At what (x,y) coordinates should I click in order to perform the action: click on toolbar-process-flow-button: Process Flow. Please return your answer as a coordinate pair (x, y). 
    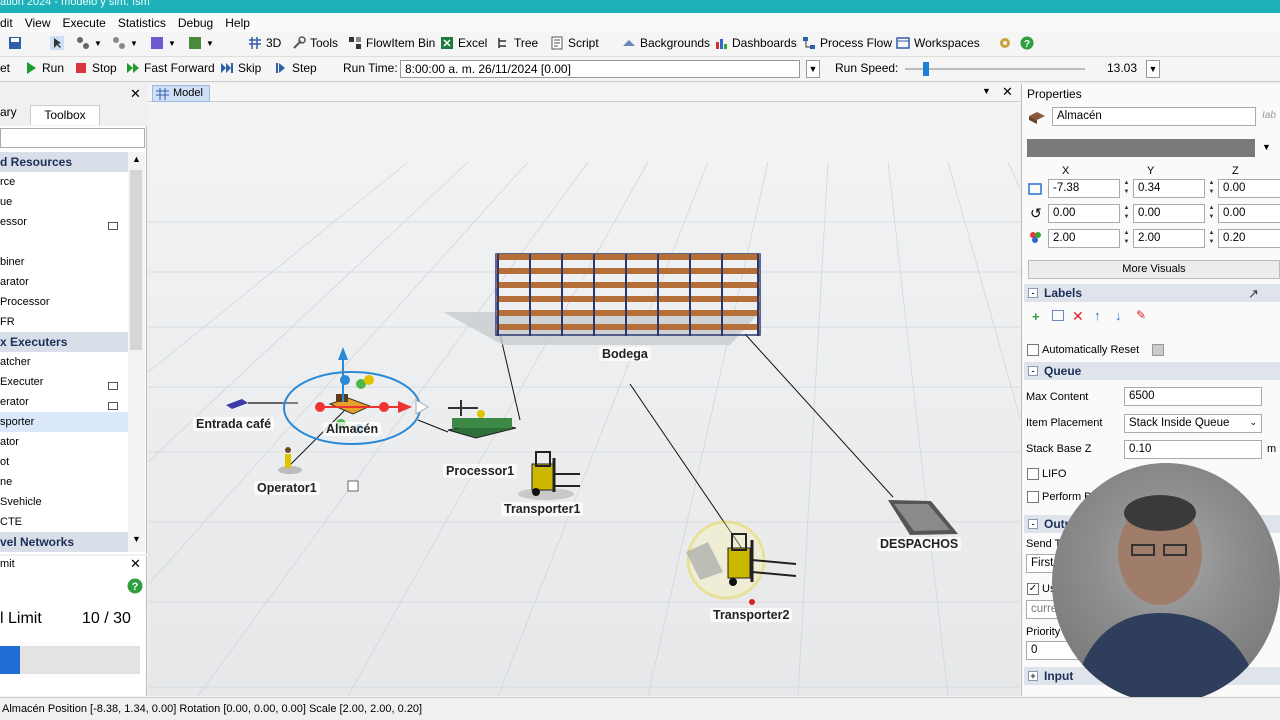
    Looking at the image, I should click on (847, 43).